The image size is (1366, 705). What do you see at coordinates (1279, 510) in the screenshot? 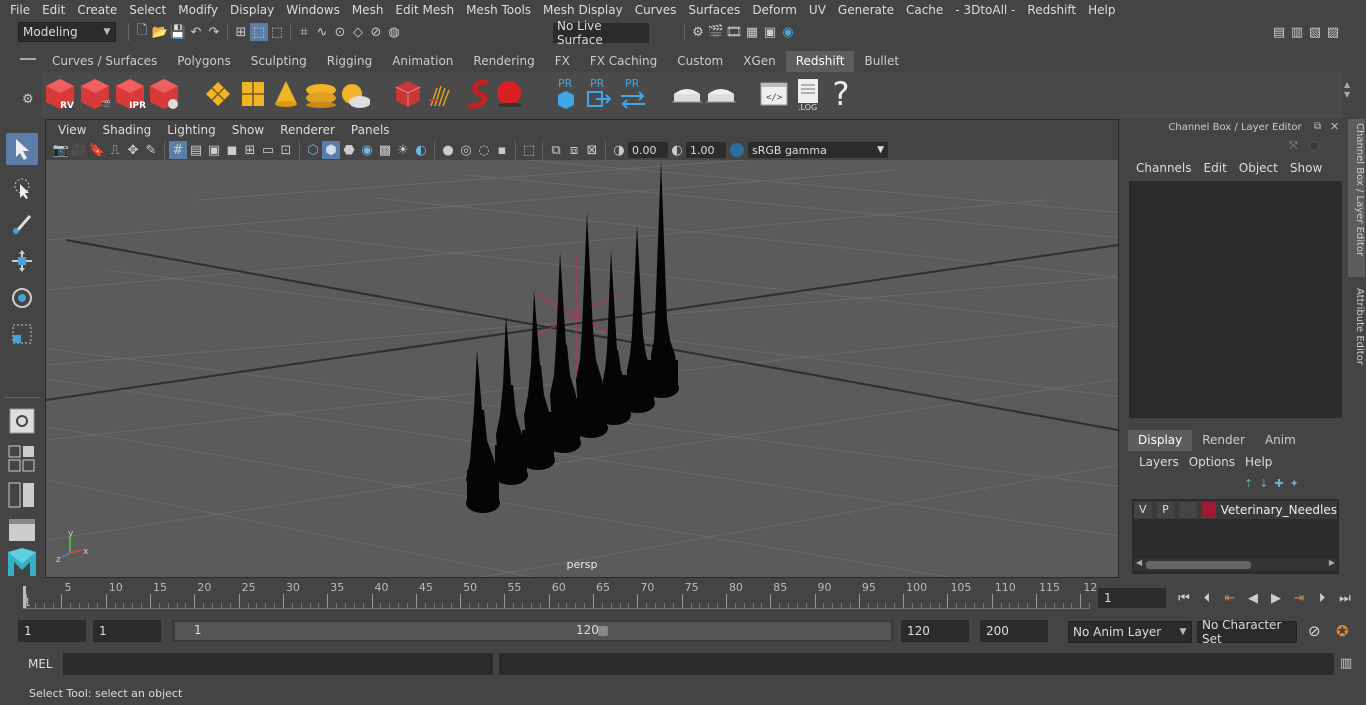
I see `layer-name: Veterinary_Needles` at bounding box center [1279, 510].